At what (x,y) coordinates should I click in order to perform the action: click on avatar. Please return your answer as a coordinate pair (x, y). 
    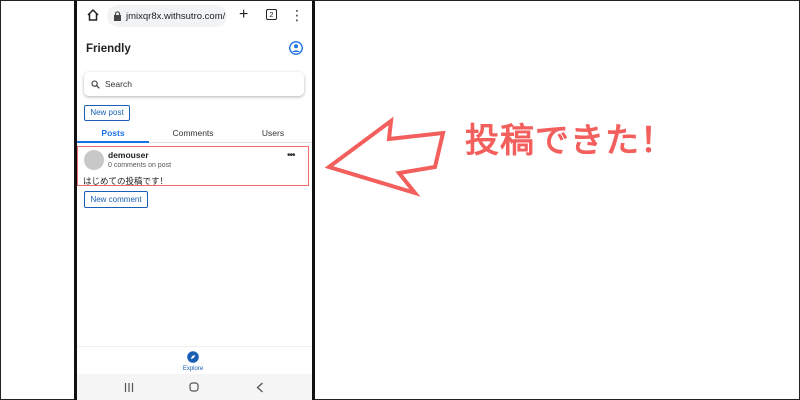
    Looking at the image, I should click on (94, 160).